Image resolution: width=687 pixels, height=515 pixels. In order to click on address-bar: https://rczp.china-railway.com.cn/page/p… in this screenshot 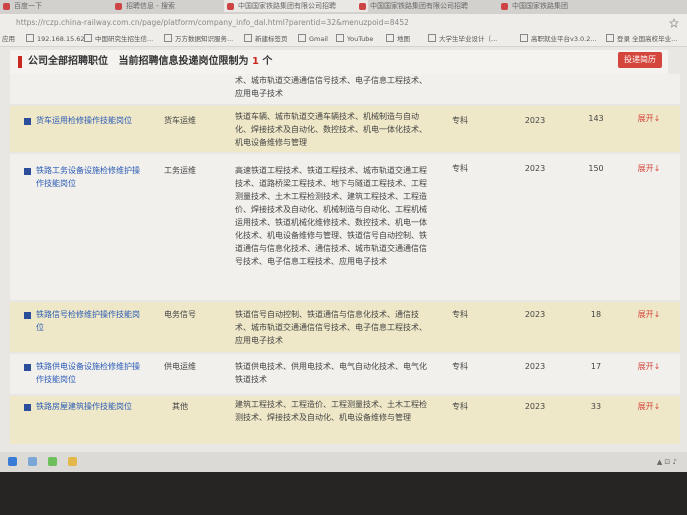, I will do `click(343, 23)`.